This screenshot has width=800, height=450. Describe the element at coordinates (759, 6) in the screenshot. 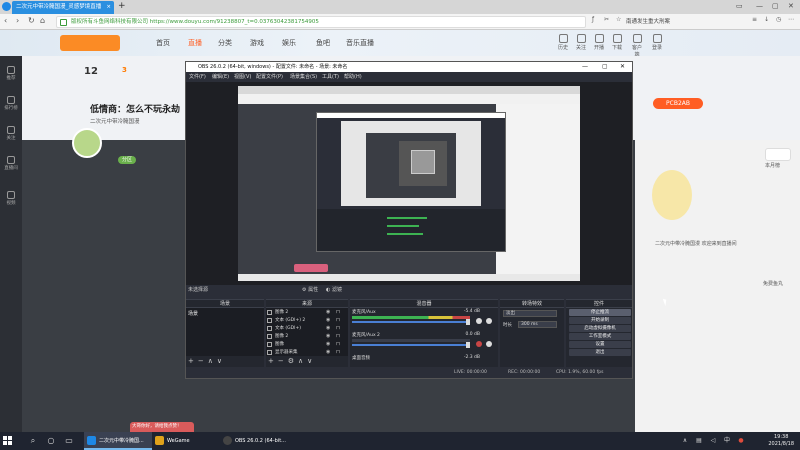

I see `minimize-icon: —` at that location.